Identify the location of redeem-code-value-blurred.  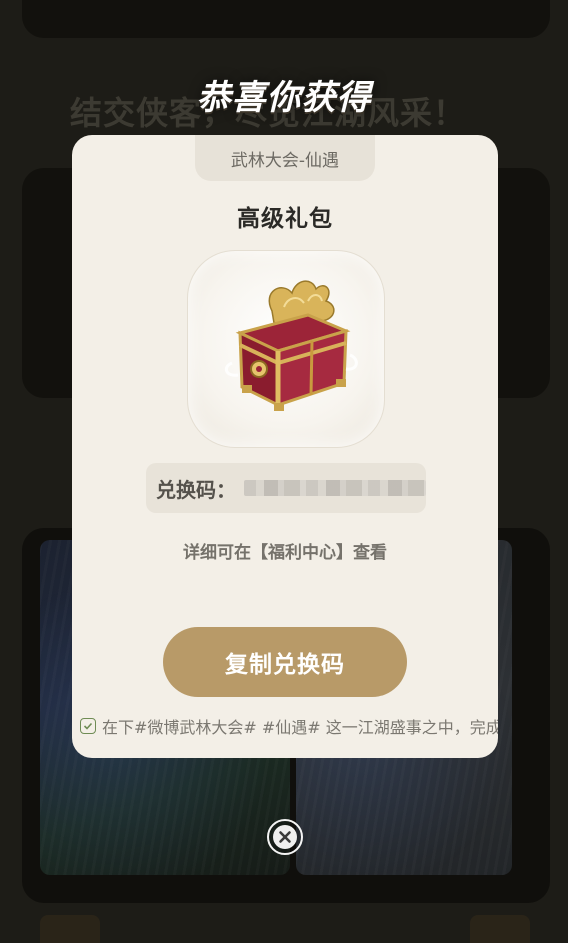
(335, 488).